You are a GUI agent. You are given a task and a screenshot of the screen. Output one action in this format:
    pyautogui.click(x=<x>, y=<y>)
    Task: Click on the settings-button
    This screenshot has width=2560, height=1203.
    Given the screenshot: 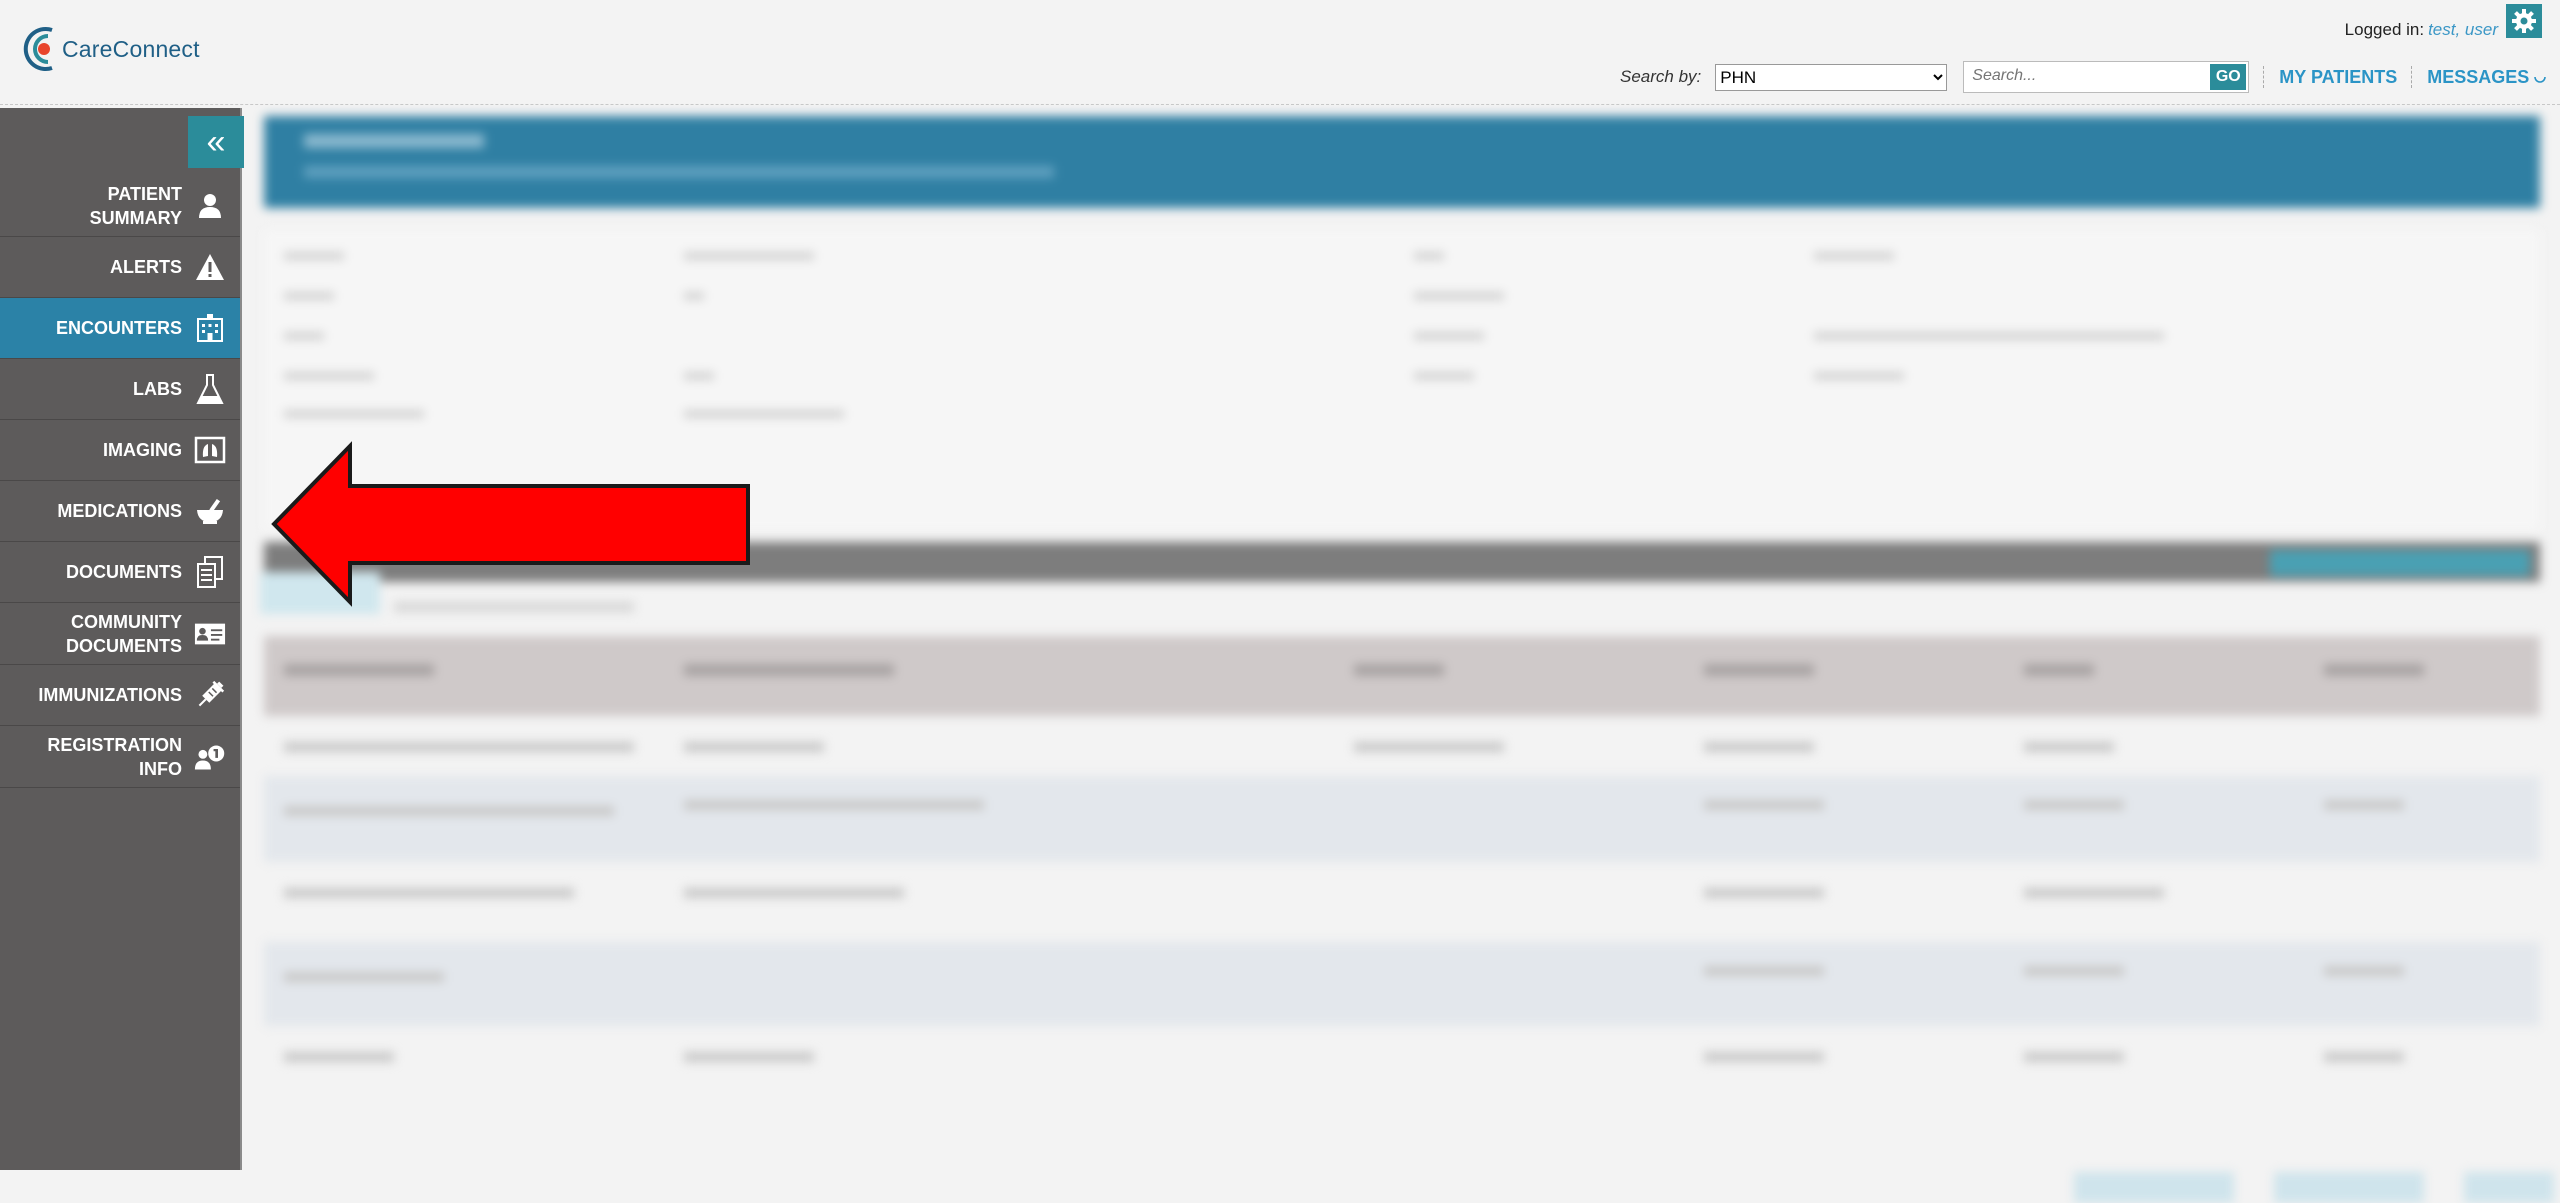 What is the action you would take?
    pyautogui.click(x=2524, y=21)
    